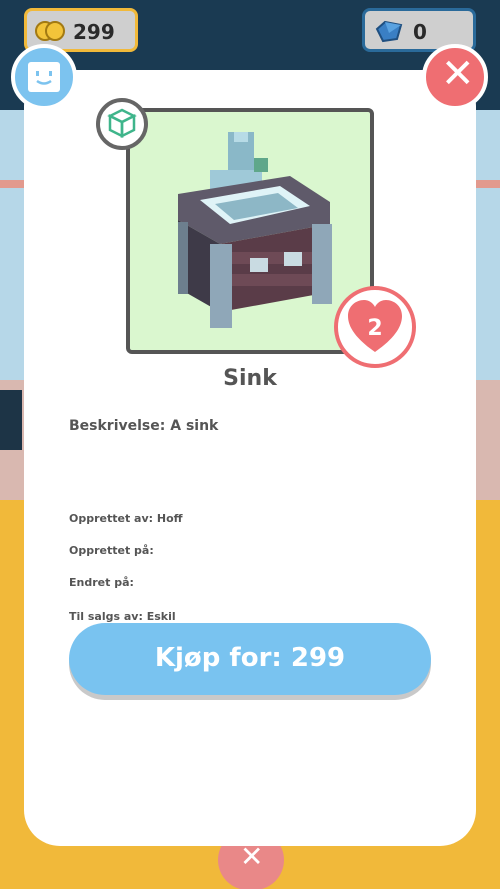 This screenshot has width=500, height=889. Describe the element at coordinates (389, 31) in the screenshot. I see `gem-icon` at that location.